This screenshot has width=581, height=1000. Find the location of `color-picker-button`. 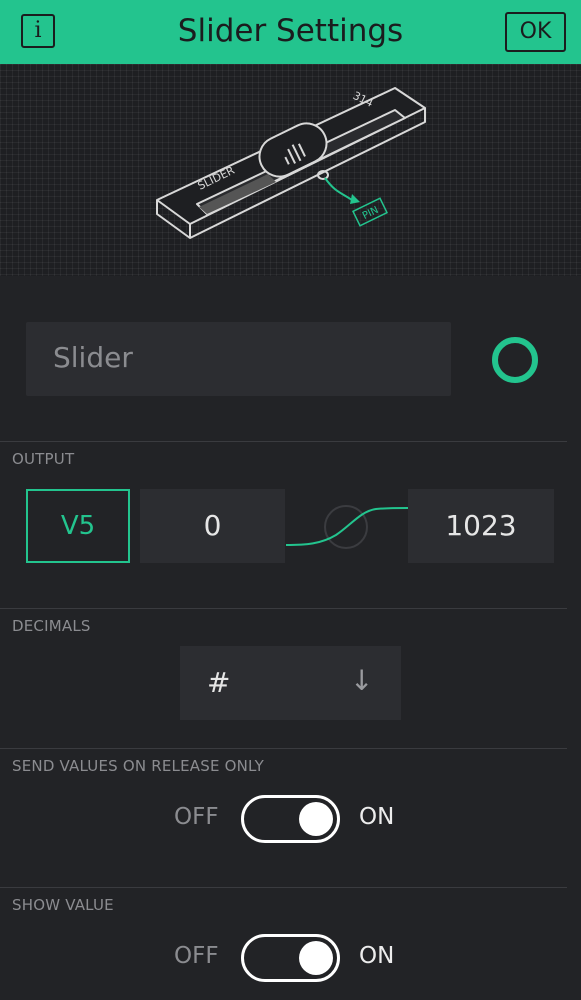

color-picker-button is located at coordinates (515, 360).